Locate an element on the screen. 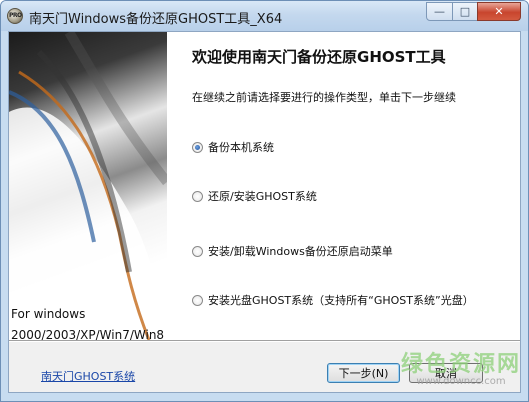  option-backup: 备份本机系统 is located at coordinates (233, 147).